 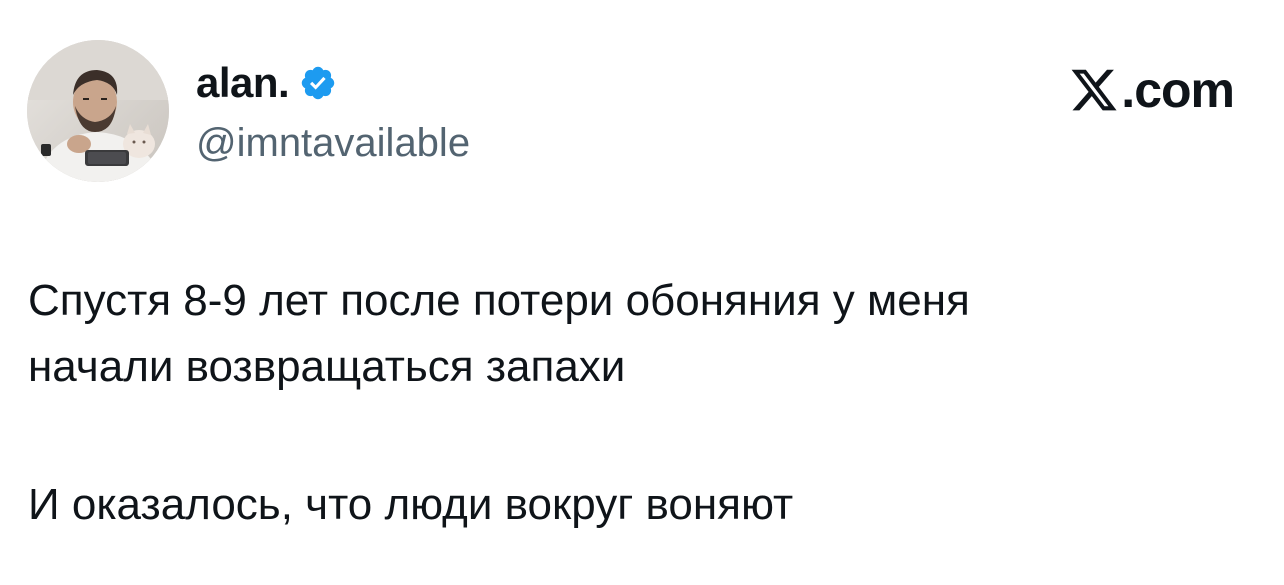 What do you see at coordinates (1094, 90) in the screenshot?
I see `x-logo-icon` at bounding box center [1094, 90].